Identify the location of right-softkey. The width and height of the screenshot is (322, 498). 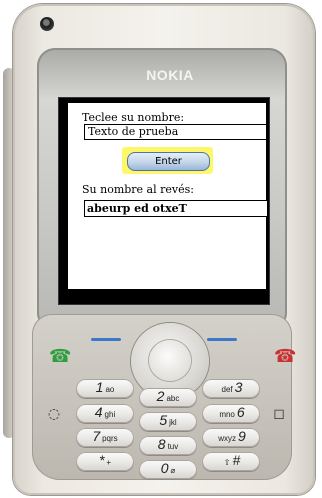
(222, 339).